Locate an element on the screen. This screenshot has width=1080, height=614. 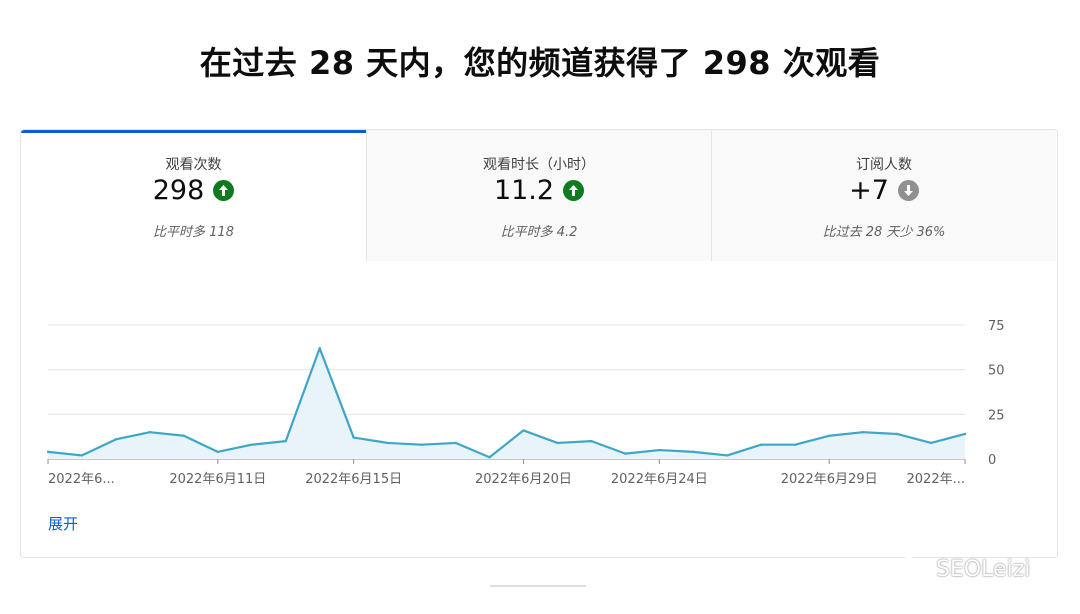
scroll-indicator is located at coordinates (538, 586).